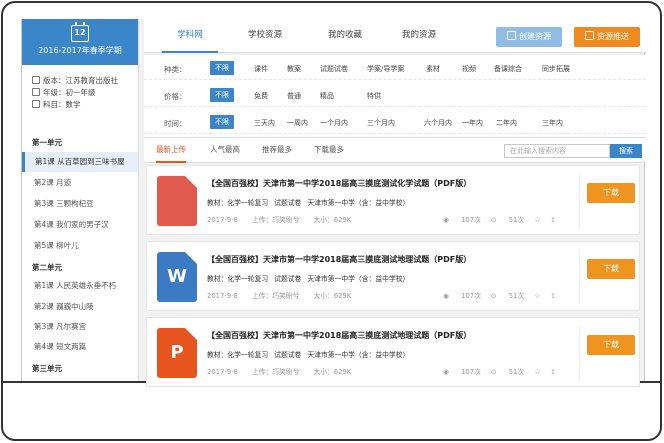 Image resolution: width=664 pixels, height=443 pixels. I want to click on filter-row-price: 价格： 不限 免费 普通 精品 特供, so click(395, 96).